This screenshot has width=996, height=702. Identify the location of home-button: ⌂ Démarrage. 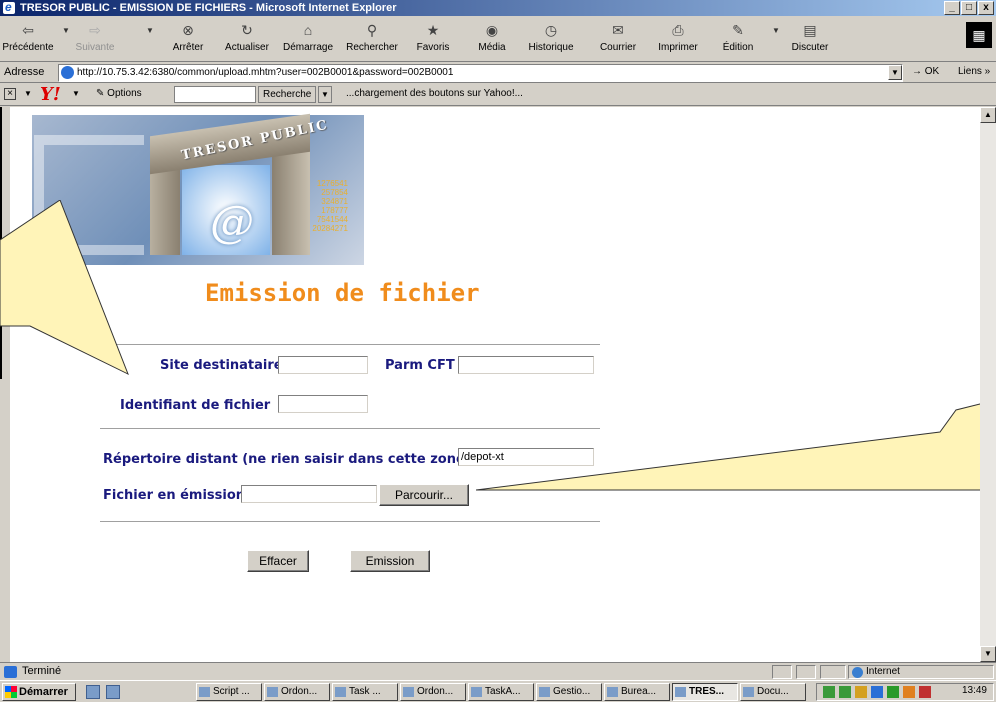
(308, 38).